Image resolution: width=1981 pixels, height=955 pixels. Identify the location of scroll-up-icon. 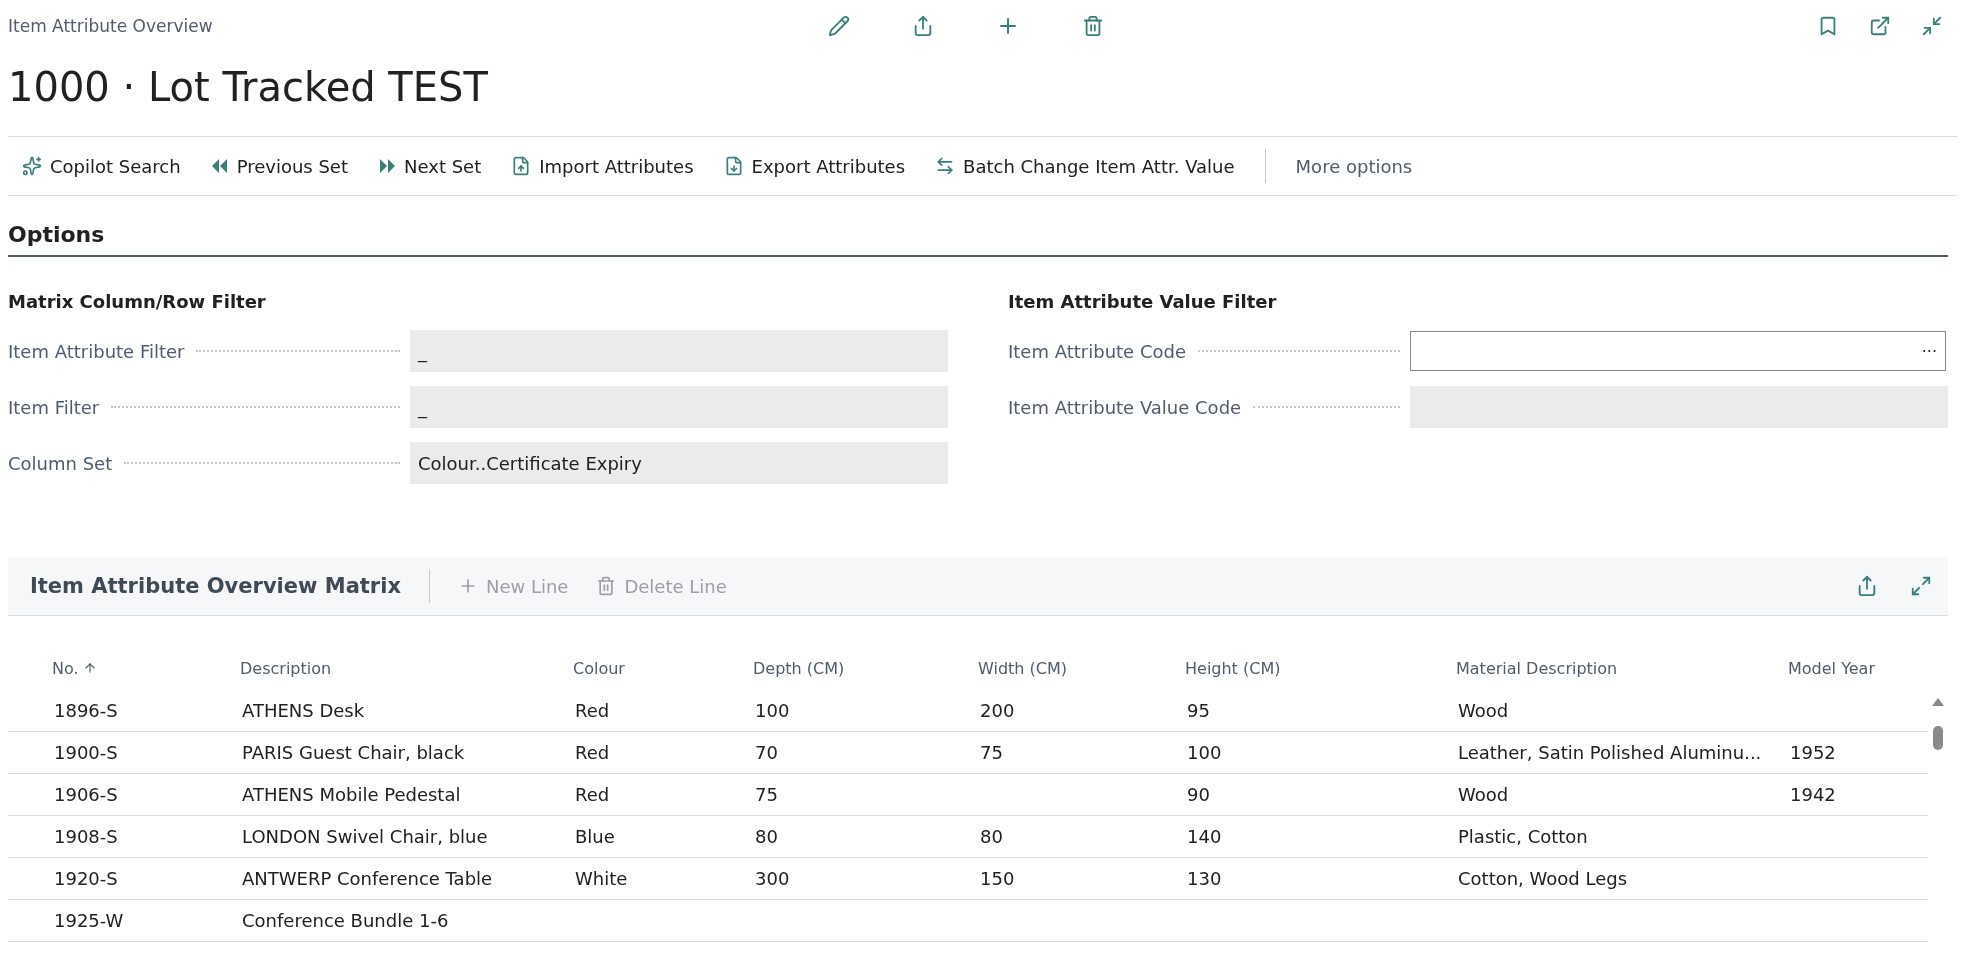
(1938, 702).